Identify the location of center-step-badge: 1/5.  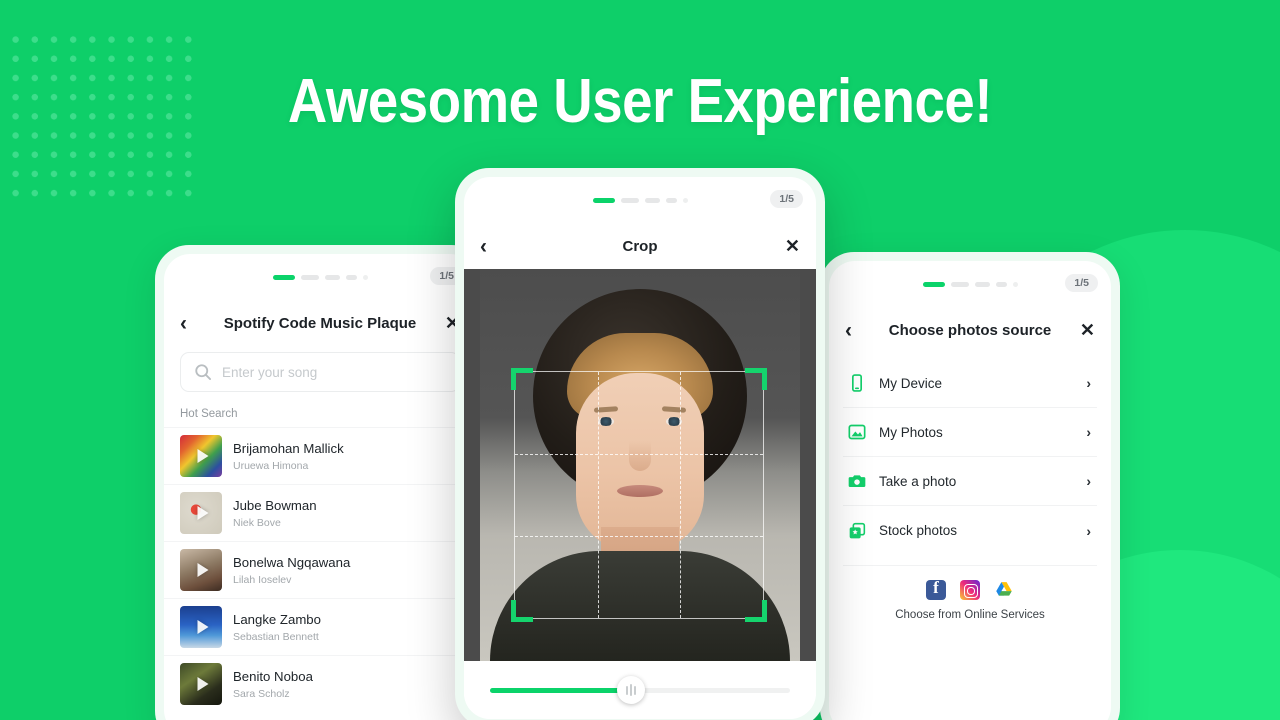
(786, 199).